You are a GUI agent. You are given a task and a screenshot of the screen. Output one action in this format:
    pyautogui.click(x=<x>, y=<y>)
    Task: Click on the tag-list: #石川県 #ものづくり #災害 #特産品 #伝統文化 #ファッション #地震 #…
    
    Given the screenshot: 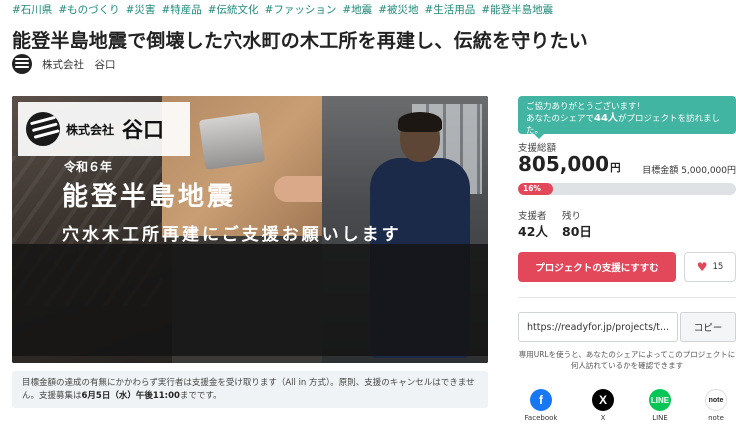 What is the action you would take?
    pyautogui.click(x=282, y=9)
    